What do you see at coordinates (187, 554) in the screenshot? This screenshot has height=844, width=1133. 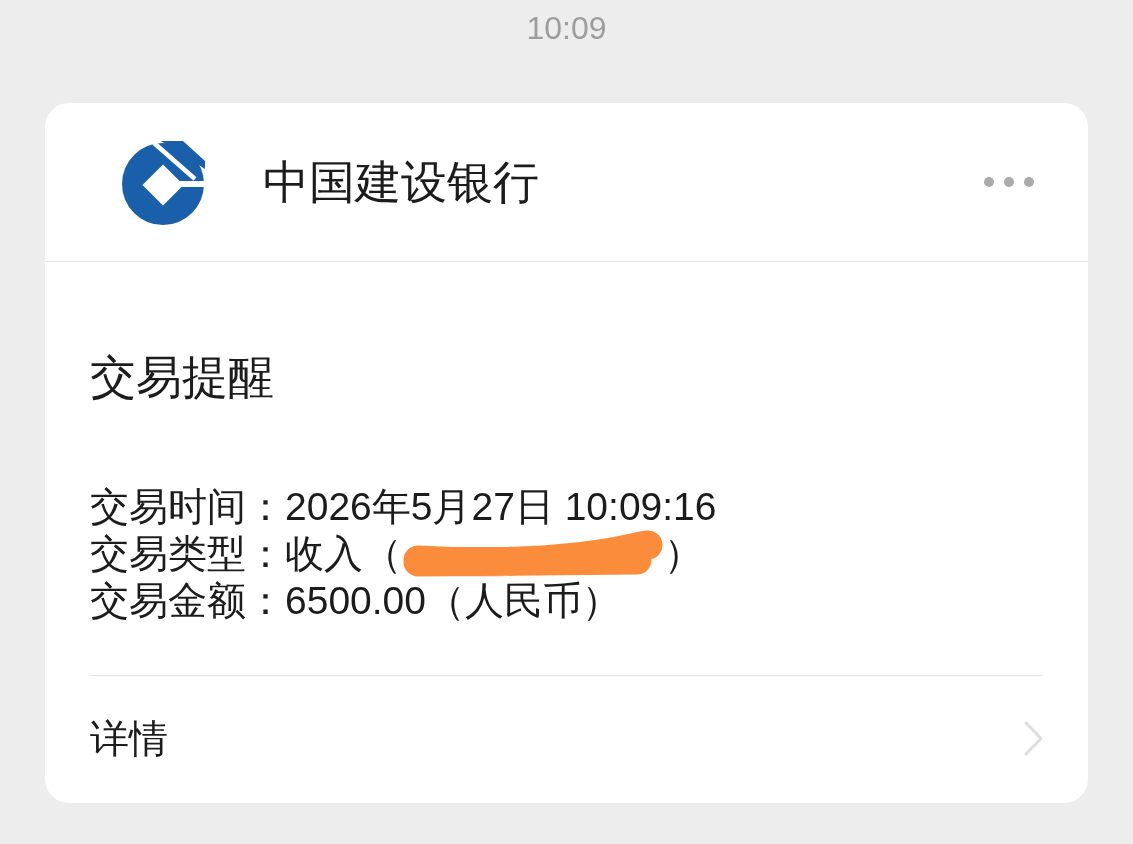 I see `field-label: 交易类型：` at bounding box center [187, 554].